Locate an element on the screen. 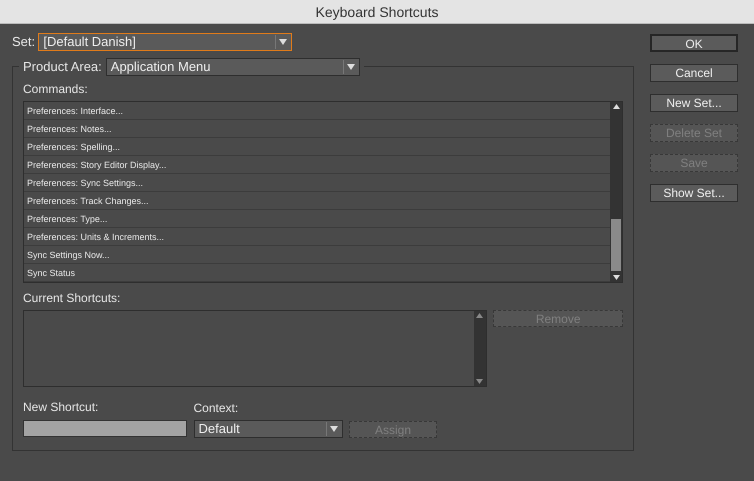 The width and height of the screenshot is (754, 481). scroll-down-icon is located at coordinates (616, 277).